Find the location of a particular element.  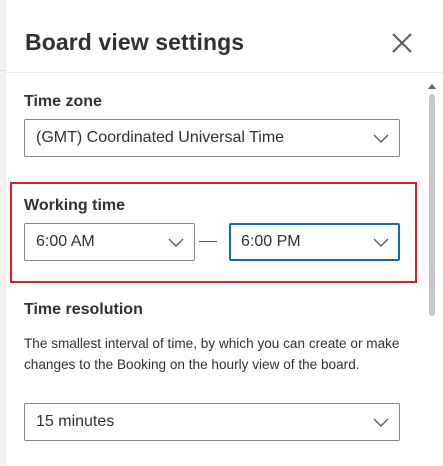

time-resolution-dropdown: 15 minutes is located at coordinates (212, 422).